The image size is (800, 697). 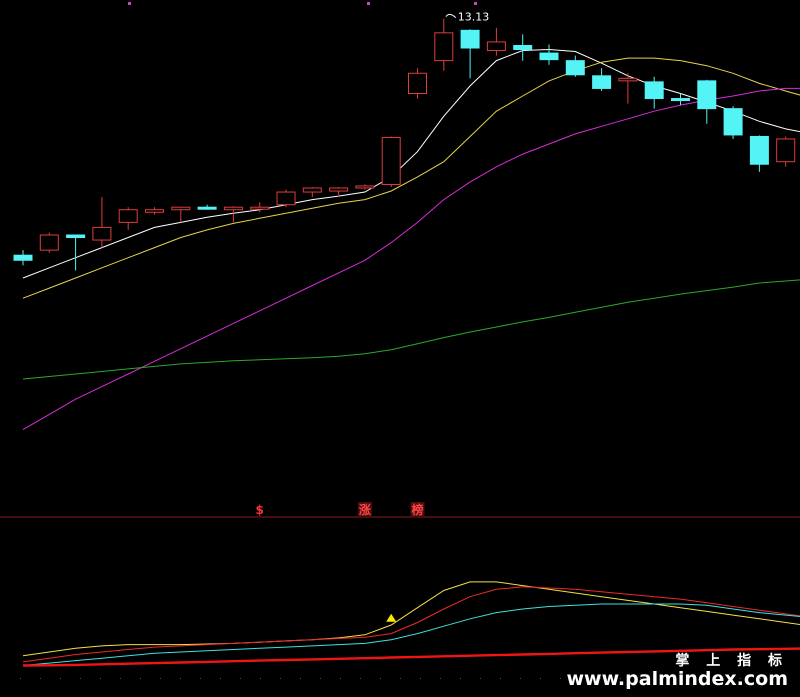 I want to click on marker-label-1: 涨, so click(x=365, y=509).